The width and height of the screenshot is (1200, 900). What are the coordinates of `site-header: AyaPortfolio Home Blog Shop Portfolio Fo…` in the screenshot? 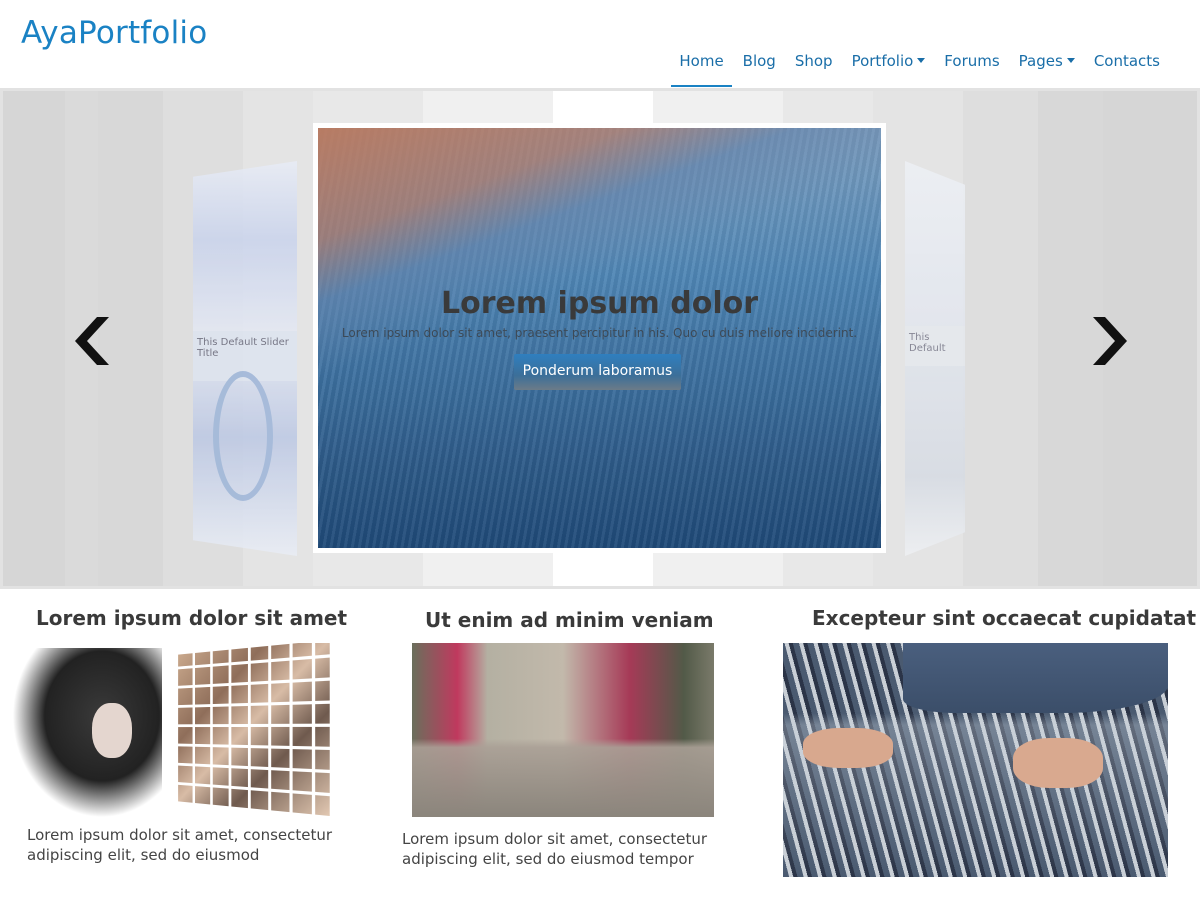 It's located at (600, 44).